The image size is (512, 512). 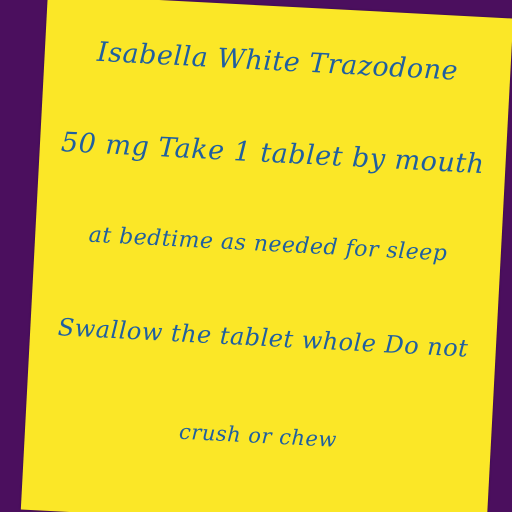 What do you see at coordinates (258, 435) in the screenshot?
I see `note-line-warning: crush or chew` at bounding box center [258, 435].